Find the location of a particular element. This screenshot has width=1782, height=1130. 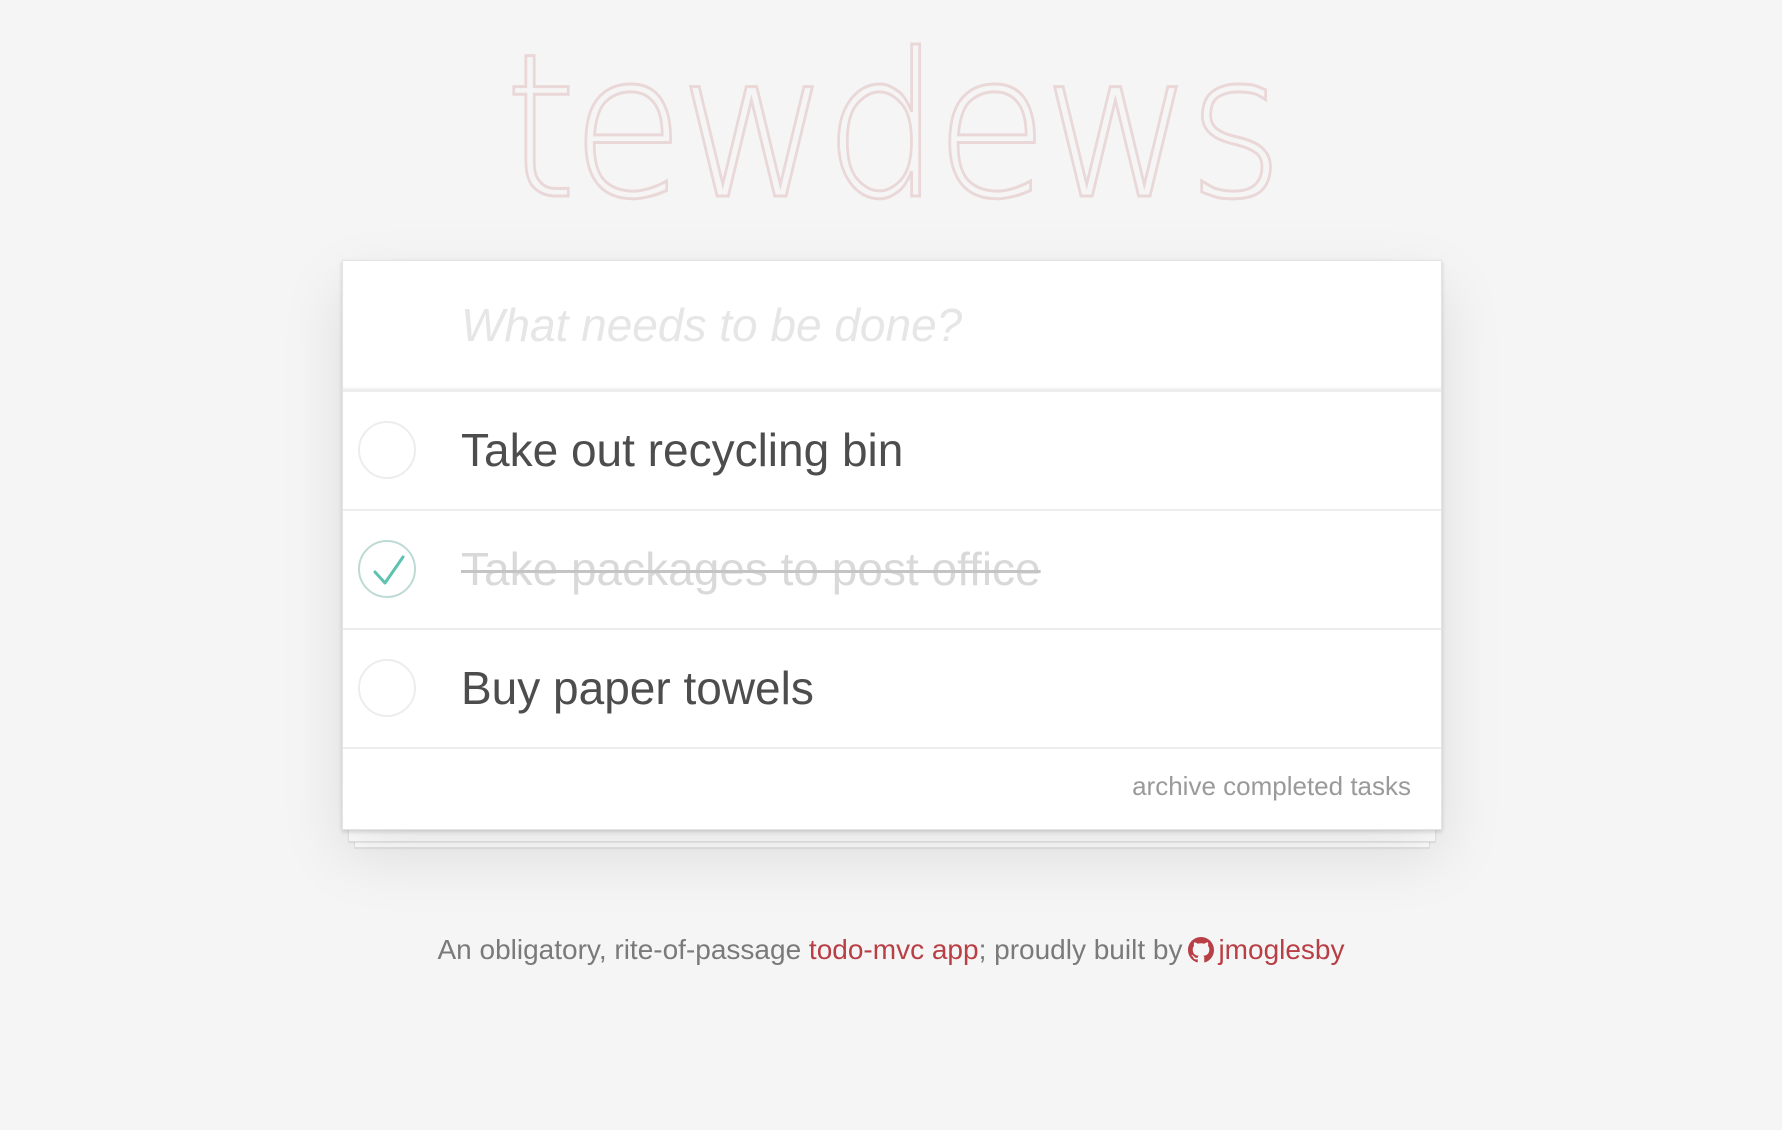

todo-label: Take out recycling bin is located at coordinates (682, 450).